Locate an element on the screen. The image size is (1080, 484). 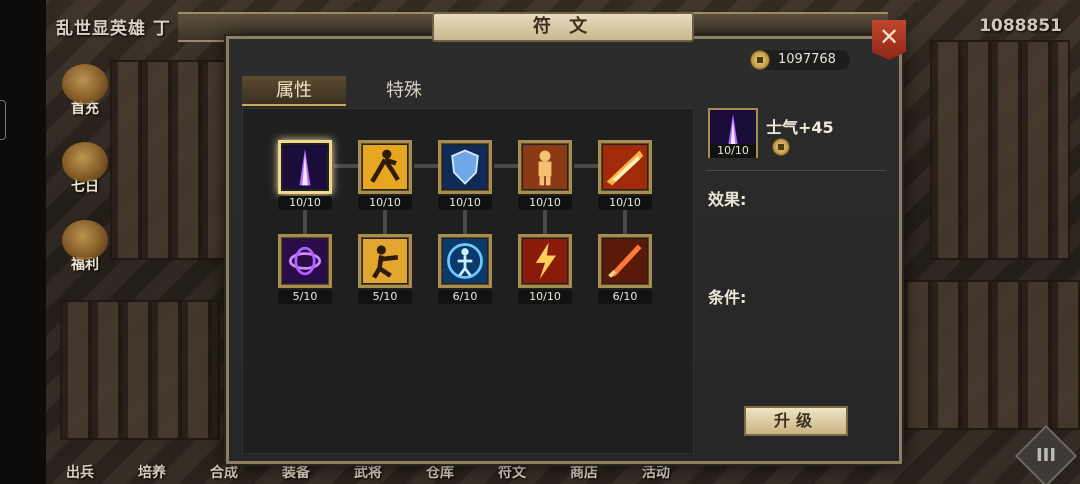
warrior-icon is located at coordinates (545, 167).